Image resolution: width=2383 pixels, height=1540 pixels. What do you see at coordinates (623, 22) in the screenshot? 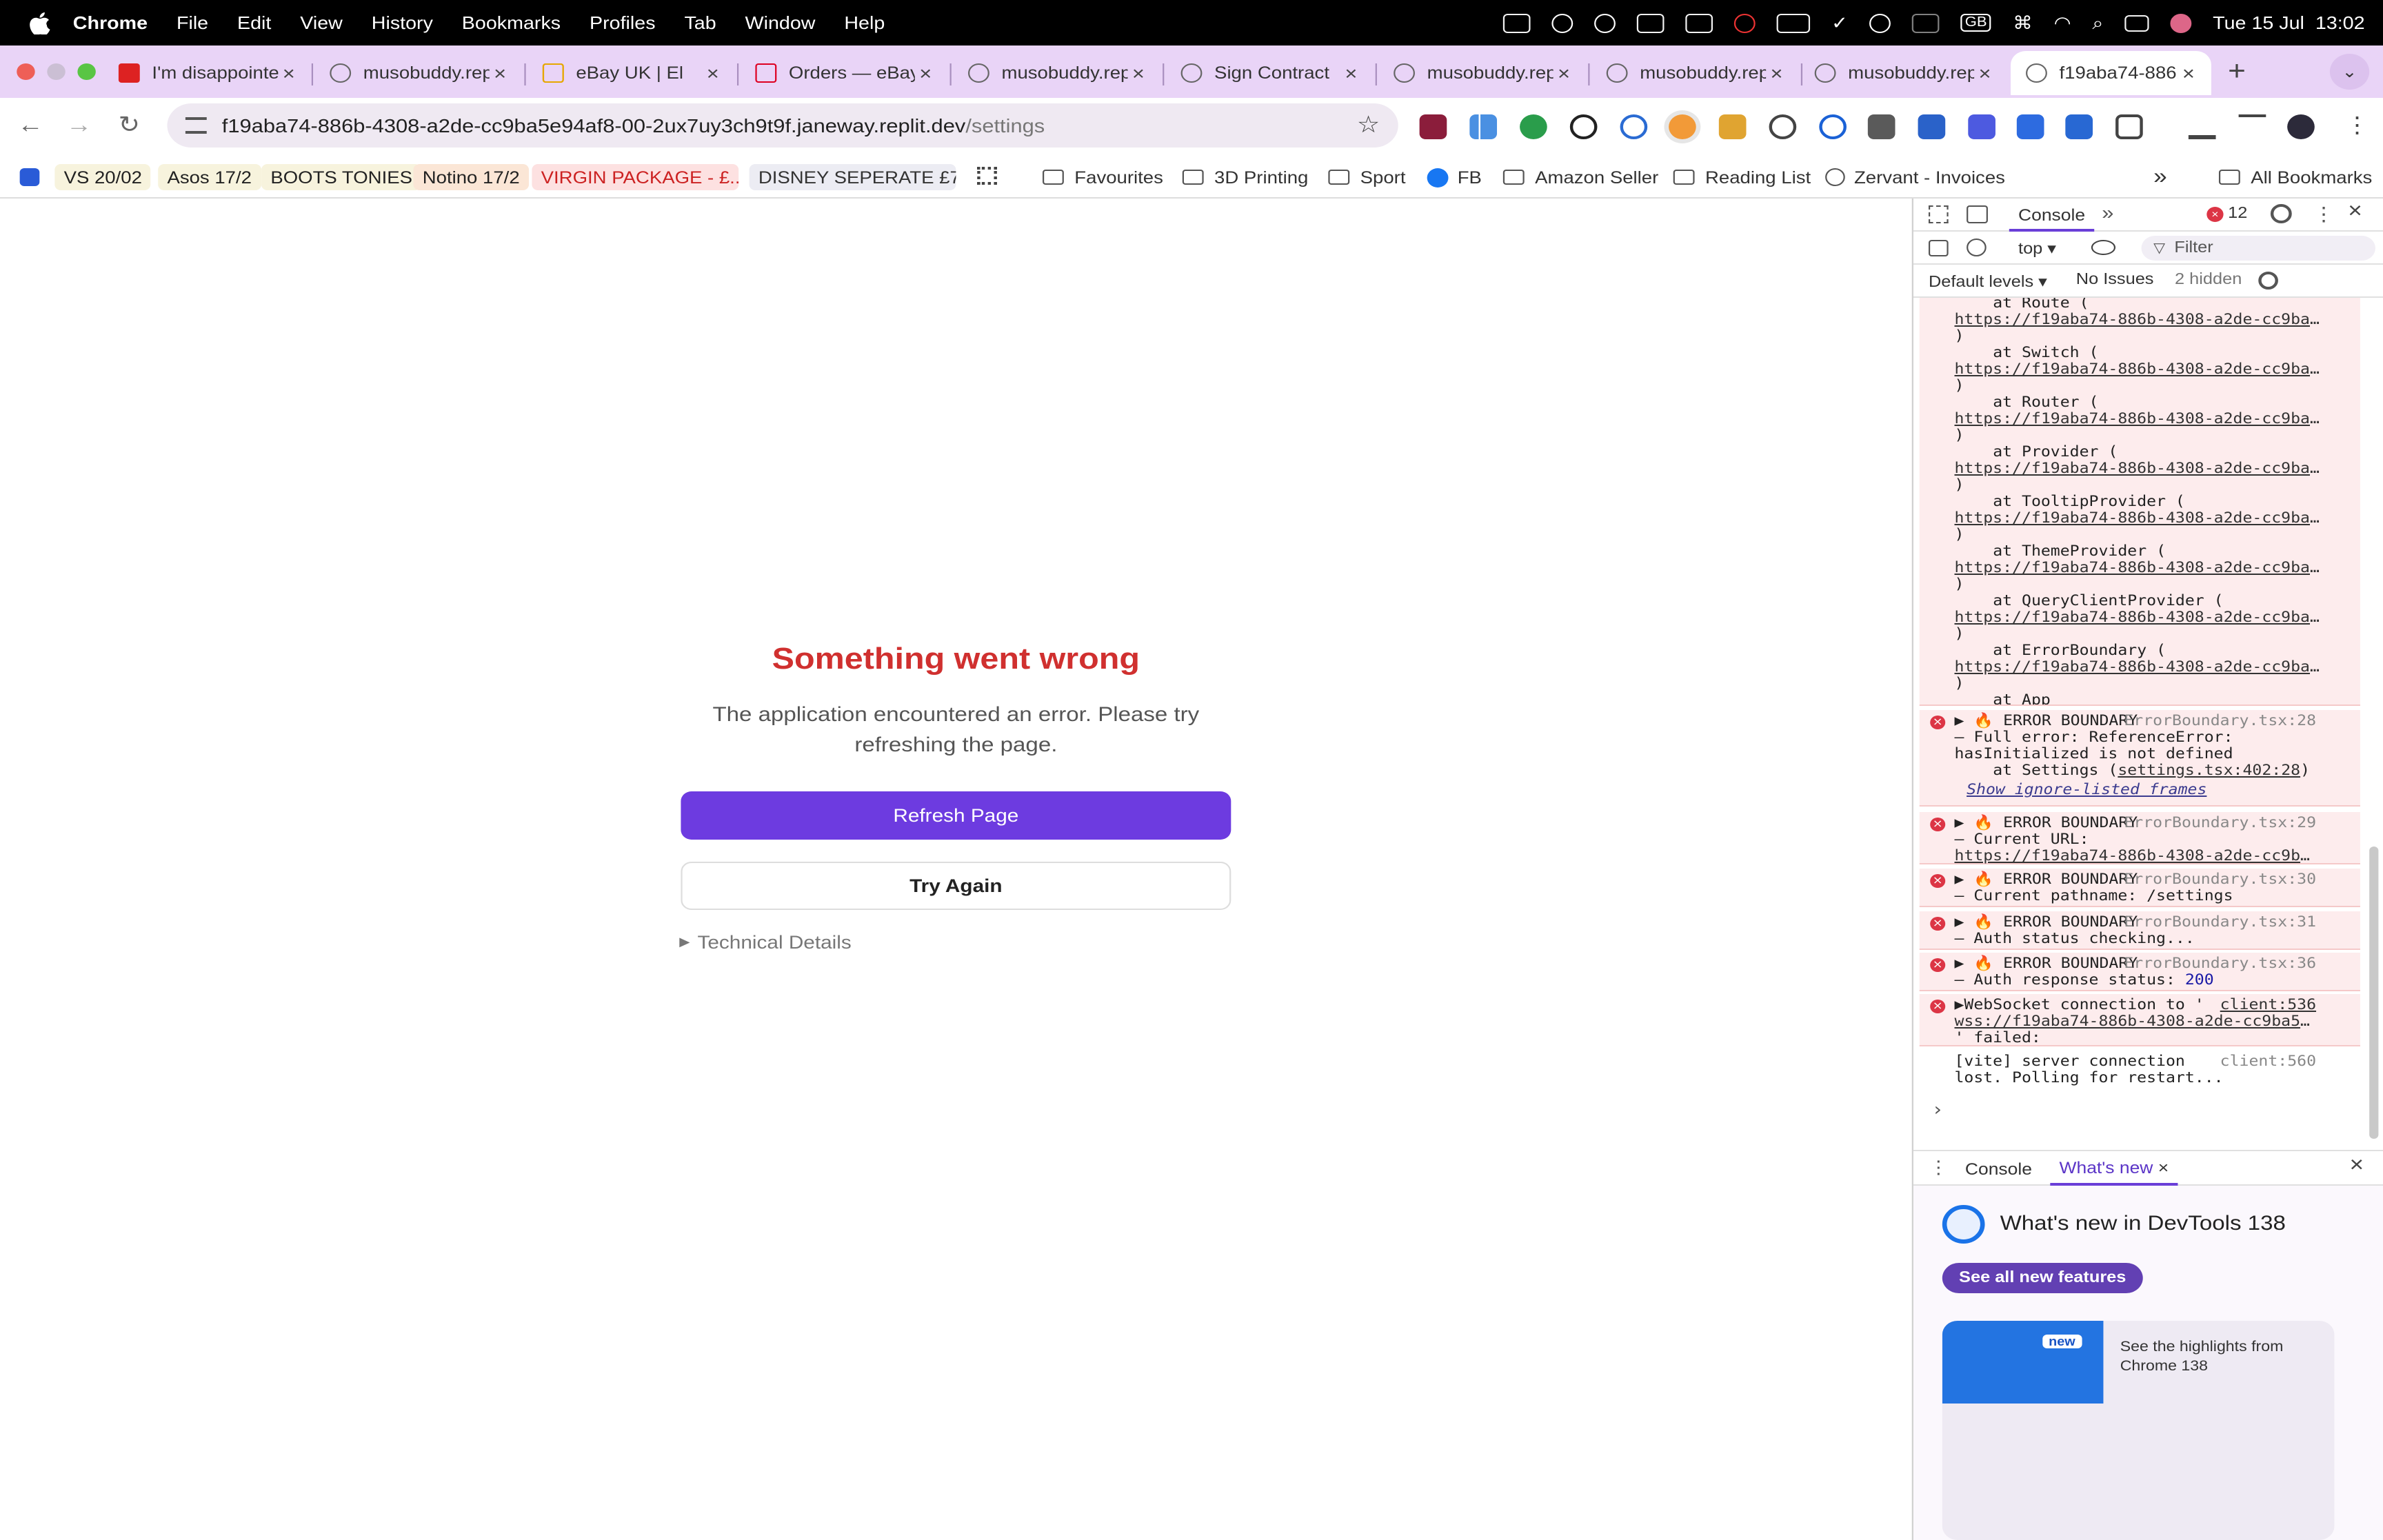
I see `menu-profiles: Profiles` at bounding box center [623, 22].